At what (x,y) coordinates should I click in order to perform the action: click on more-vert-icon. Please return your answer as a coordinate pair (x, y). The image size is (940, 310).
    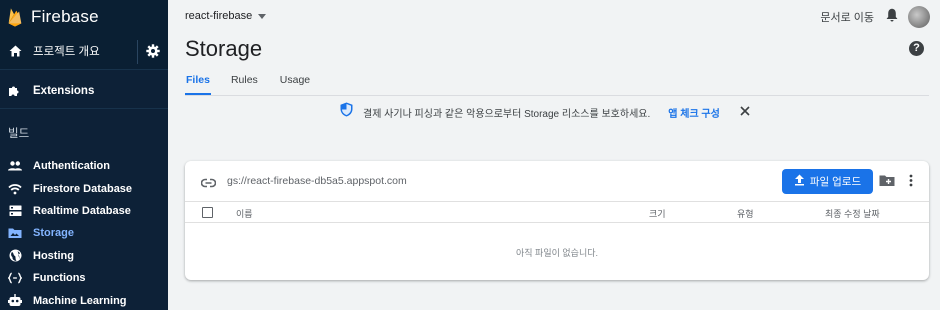
    Looking at the image, I should click on (911, 183).